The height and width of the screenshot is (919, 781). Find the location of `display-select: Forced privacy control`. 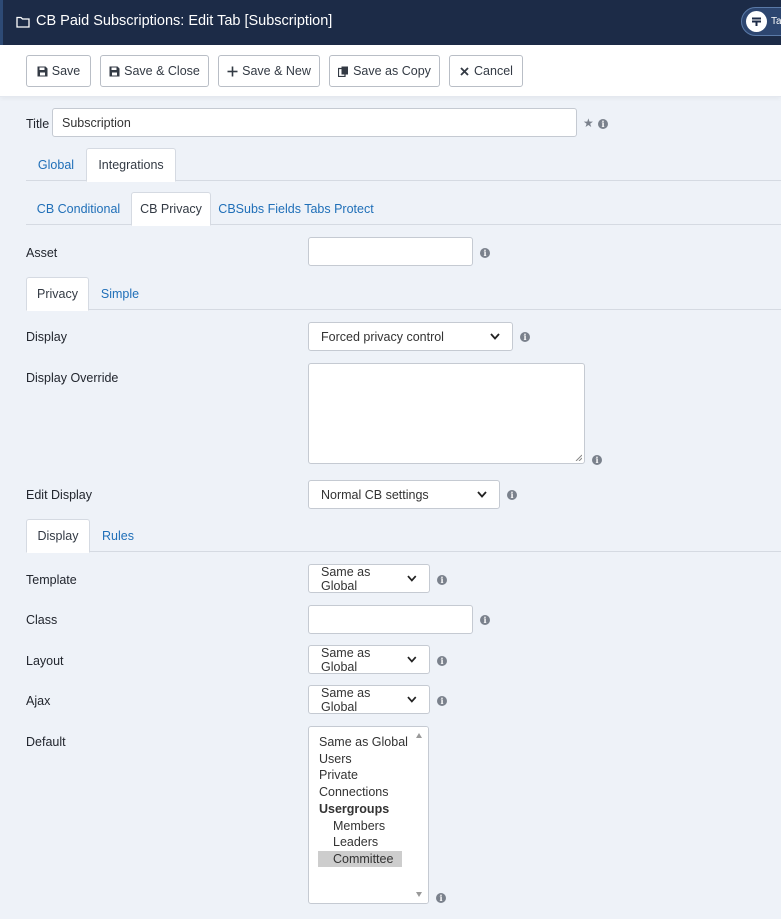

display-select: Forced privacy control is located at coordinates (410, 336).